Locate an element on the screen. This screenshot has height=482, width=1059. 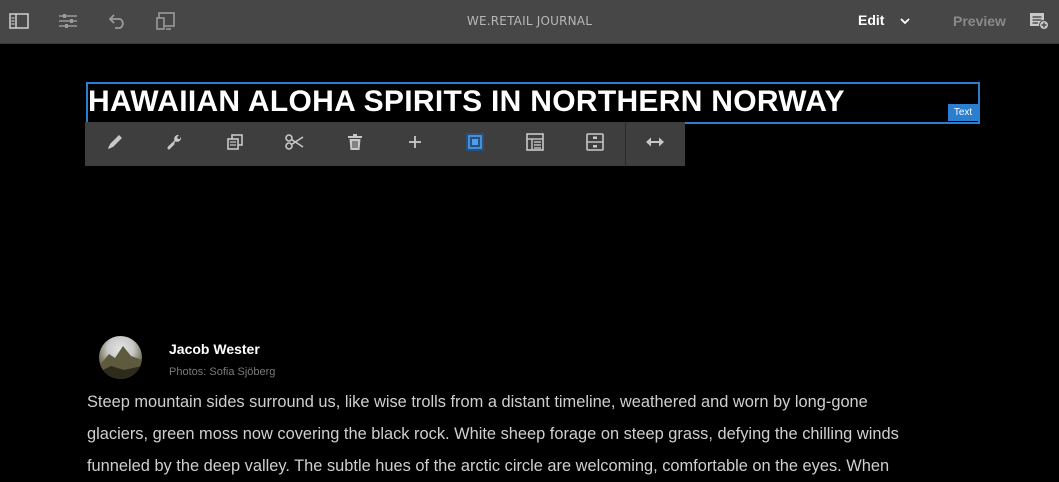
layout-icon is located at coordinates (535, 144).